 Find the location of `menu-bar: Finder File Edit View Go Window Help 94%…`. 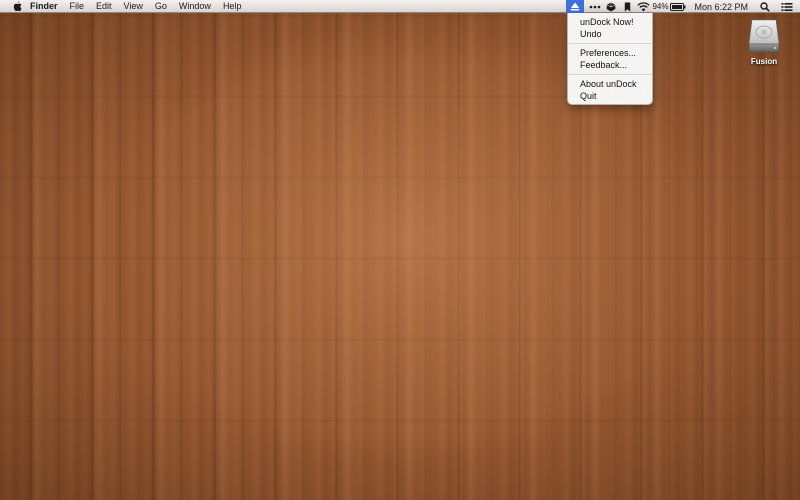

menu-bar: Finder File Edit View Go Window Help 94%… is located at coordinates (400, 6).